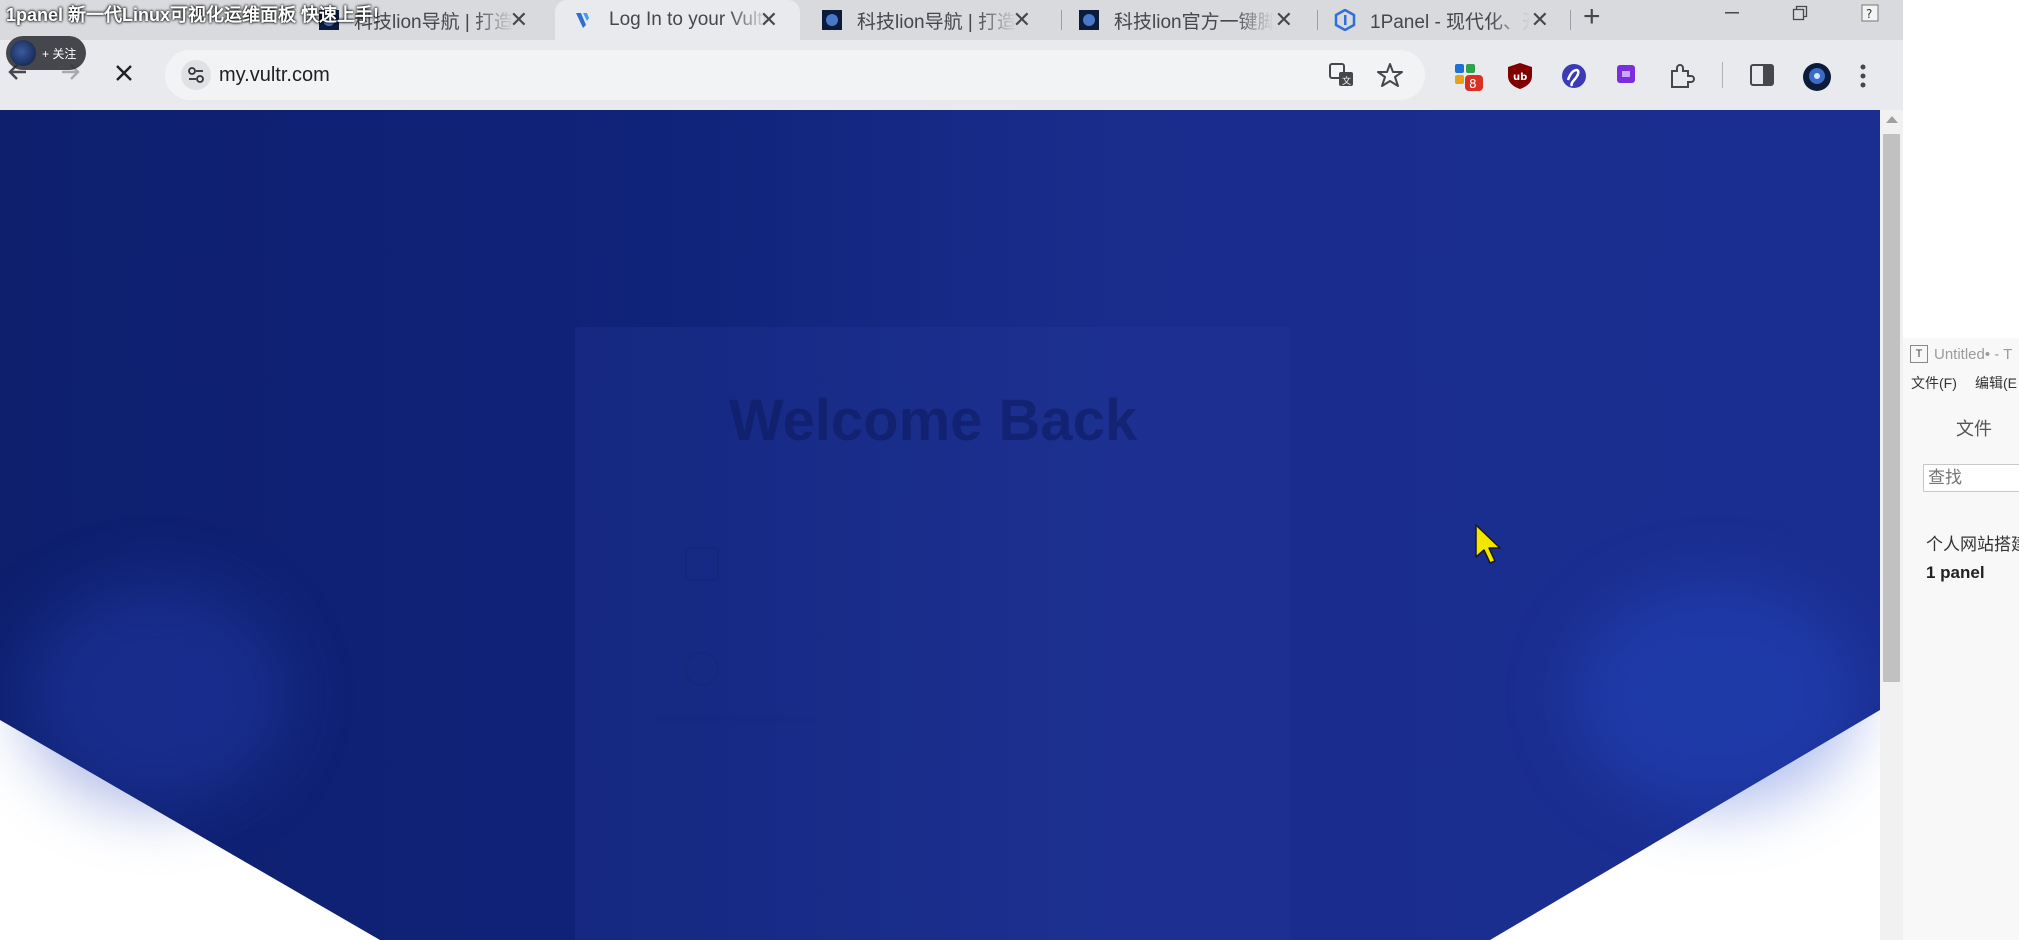 This screenshot has height=940, width=2019. I want to click on files-panel-heading: 文件, so click(1974, 429).